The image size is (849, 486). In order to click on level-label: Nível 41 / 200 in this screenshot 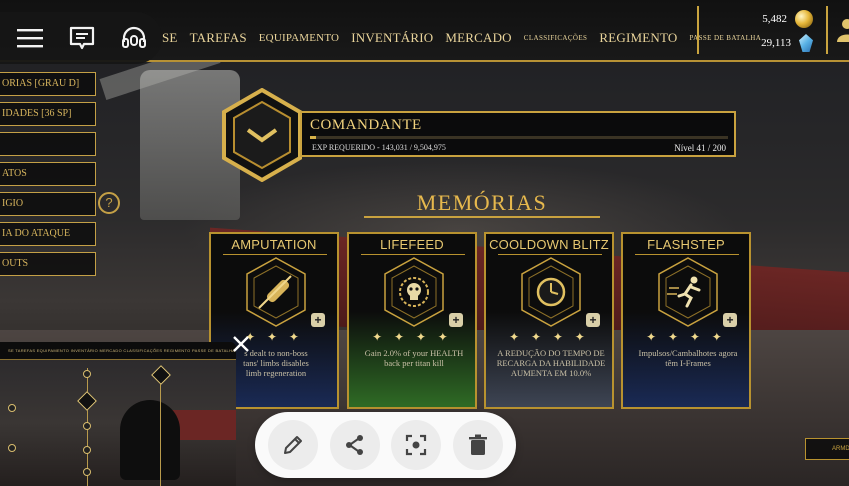, I will do `click(700, 148)`.